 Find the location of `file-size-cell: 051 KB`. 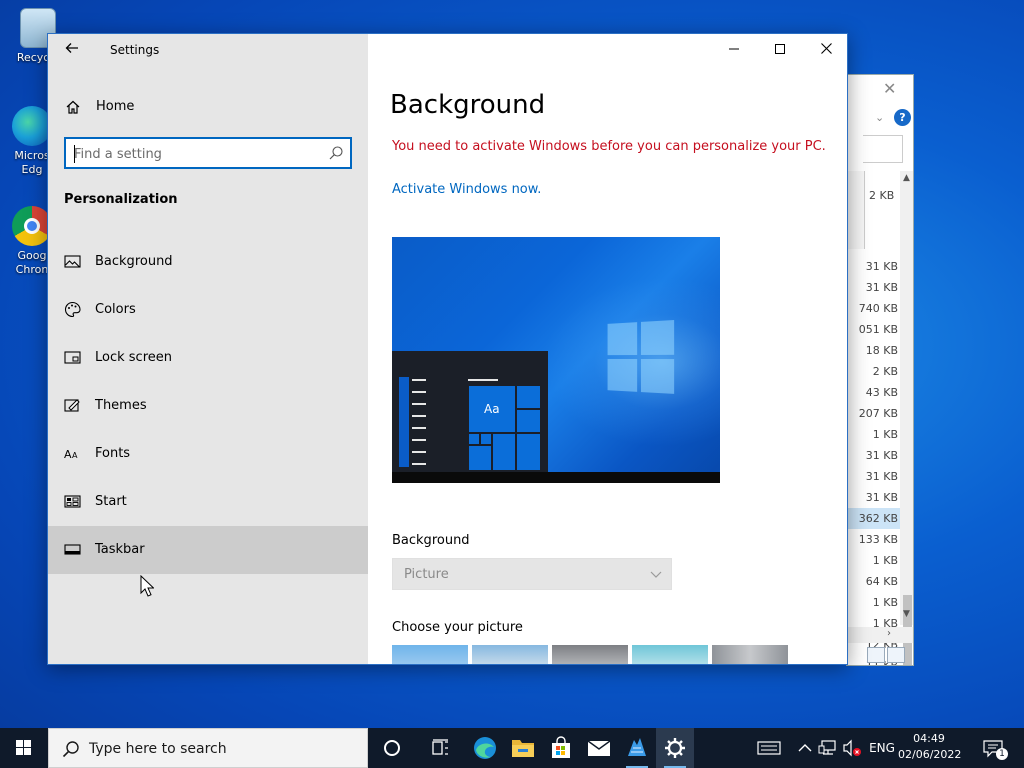

file-size-cell: 051 KB is located at coordinates (878, 329).